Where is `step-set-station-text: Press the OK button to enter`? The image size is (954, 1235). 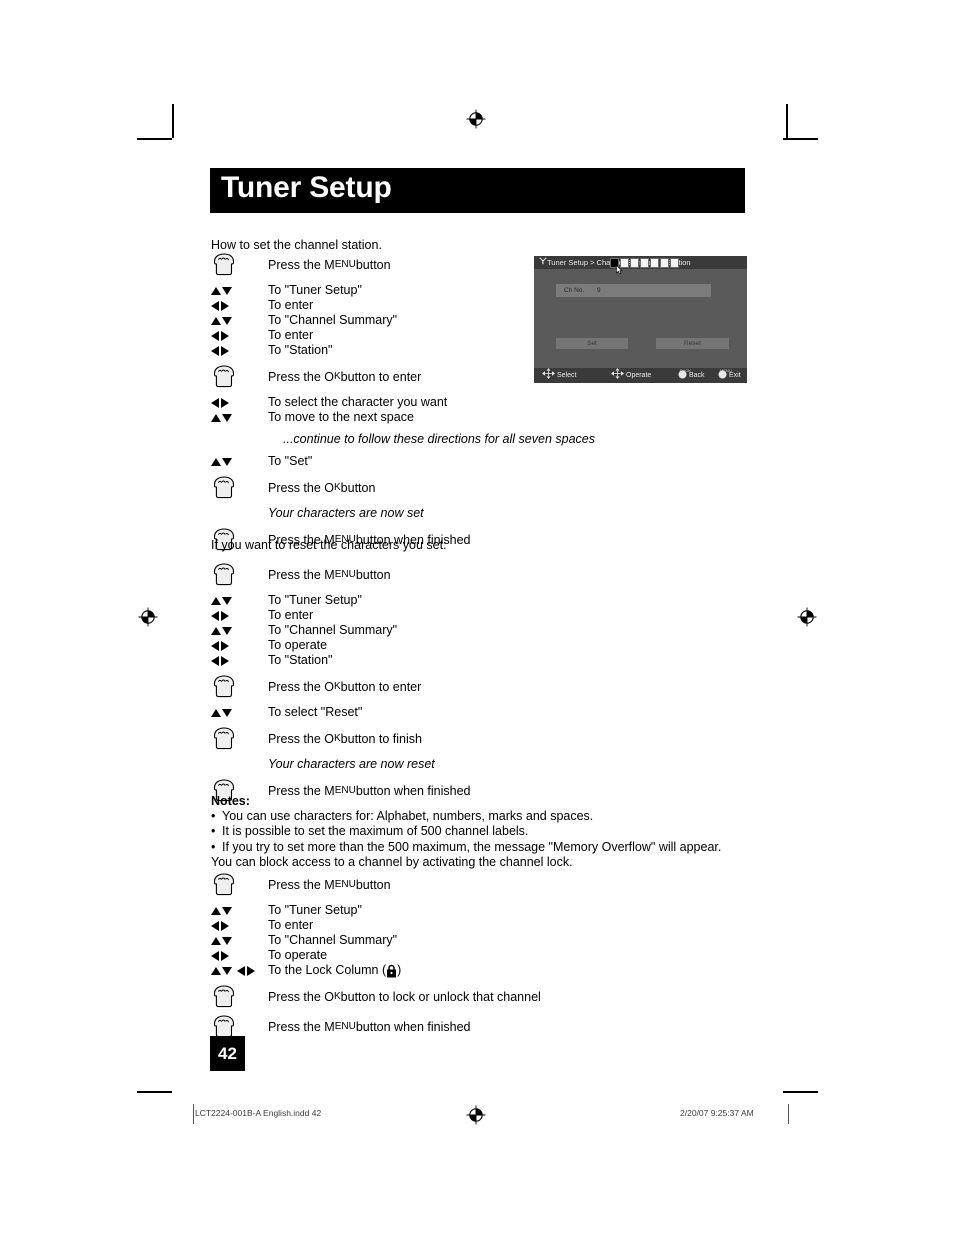 step-set-station-text: Press the OK button to enter is located at coordinates (345, 376).